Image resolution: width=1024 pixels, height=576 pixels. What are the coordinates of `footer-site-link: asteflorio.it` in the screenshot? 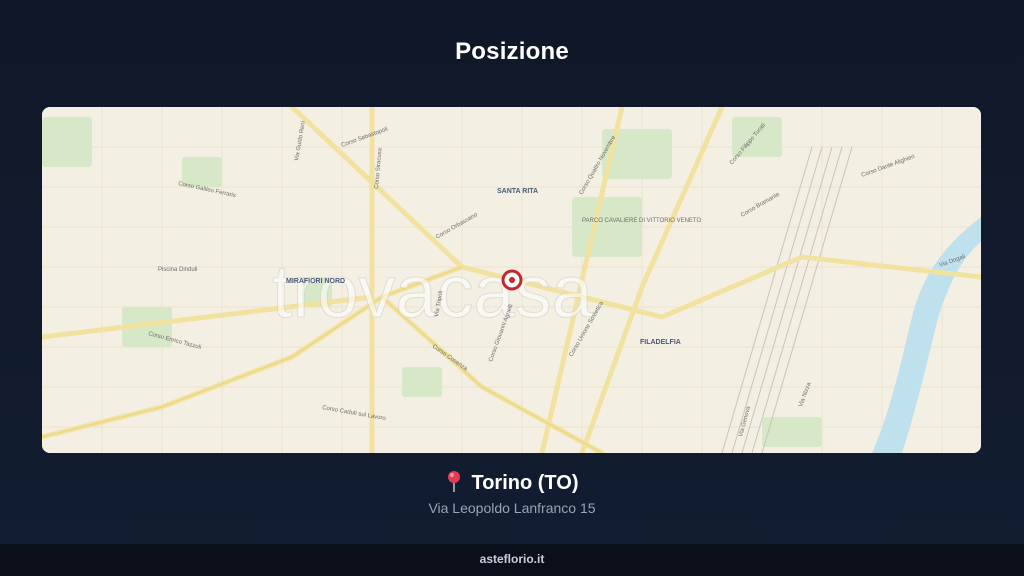 It's located at (512, 559).